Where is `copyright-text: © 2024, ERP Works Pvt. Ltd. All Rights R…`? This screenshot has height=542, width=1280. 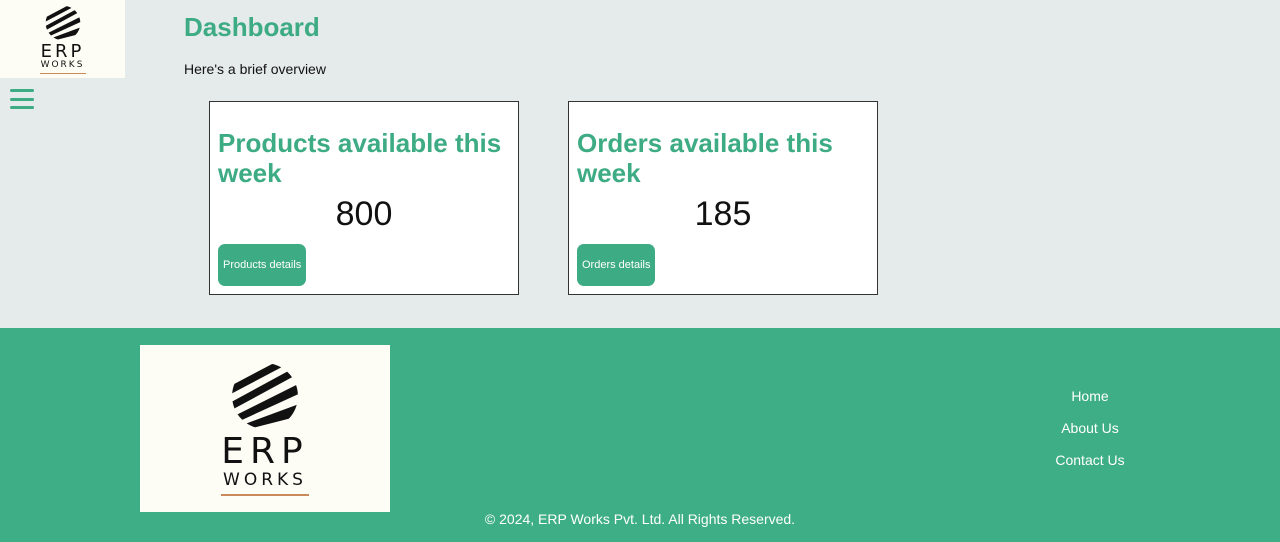
copyright-text: © 2024, ERP Works Pvt. Ltd. All Rights R… is located at coordinates (640, 519).